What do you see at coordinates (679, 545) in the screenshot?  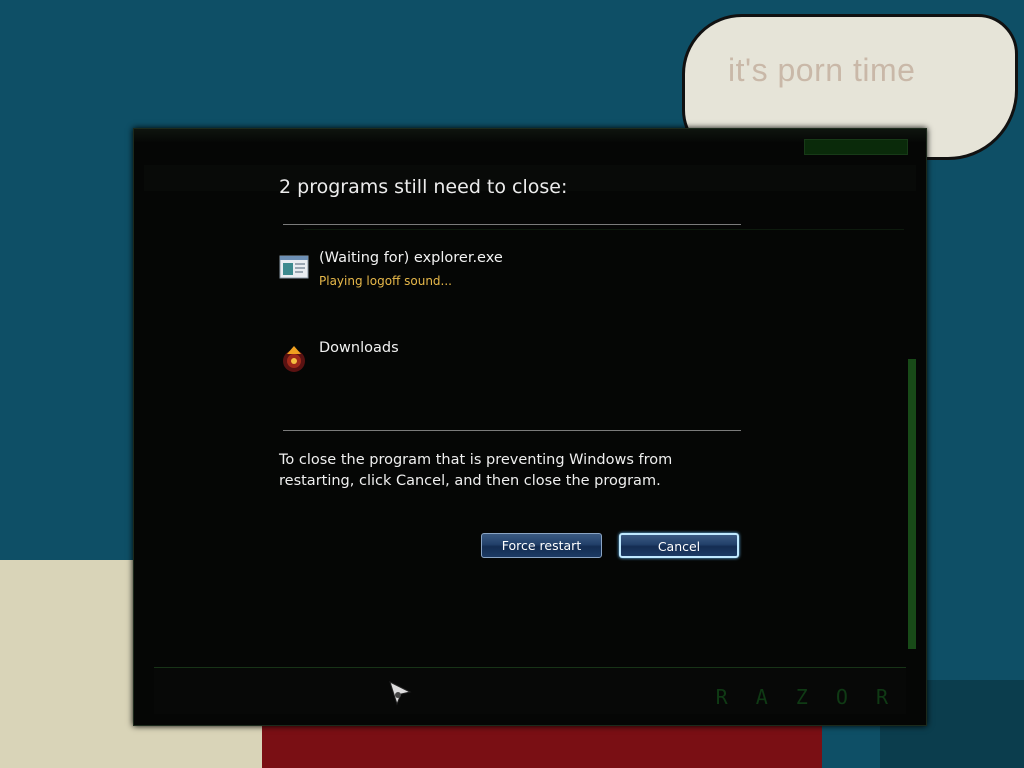 I see `cancel-button: Cancel` at bounding box center [679, 545].